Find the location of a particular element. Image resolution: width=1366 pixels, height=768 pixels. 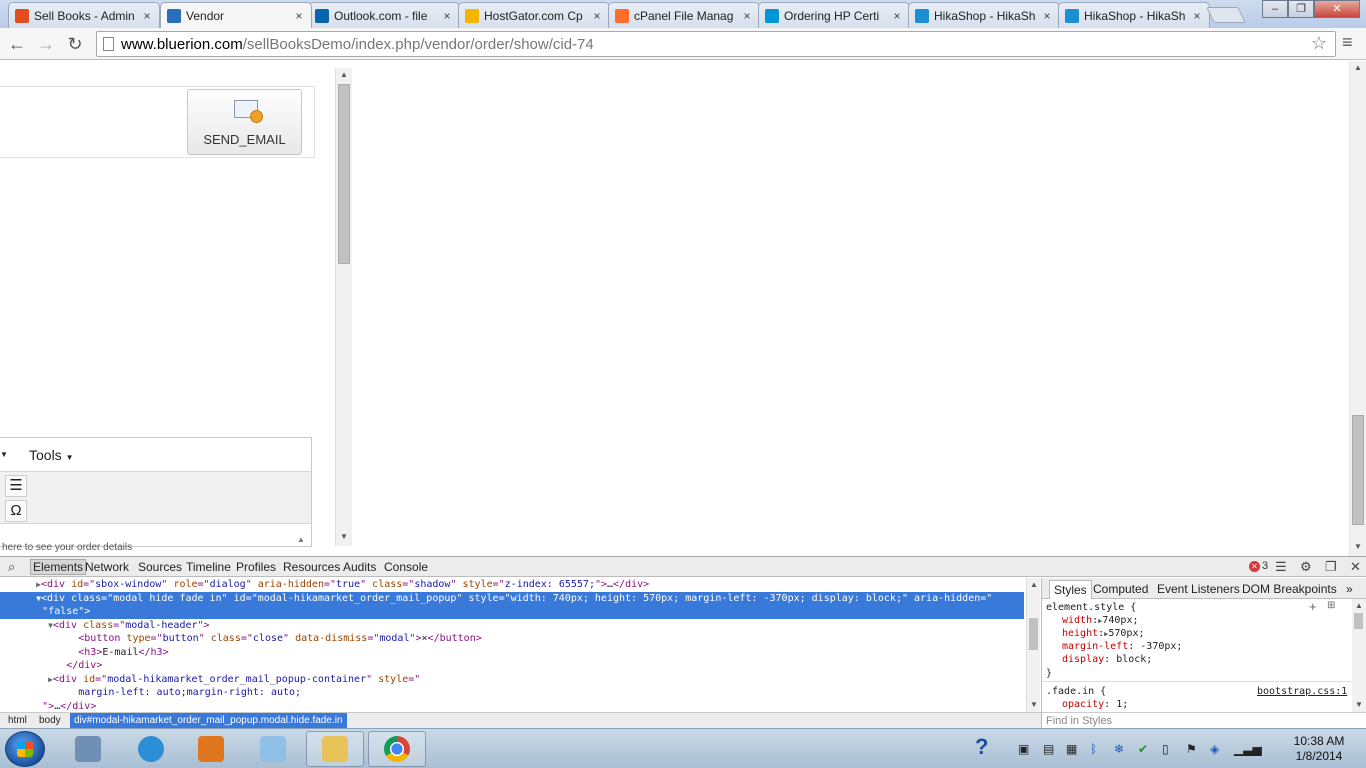

browser-tab-6: Ordering HP Certi × is located at coordinates (834, 15).